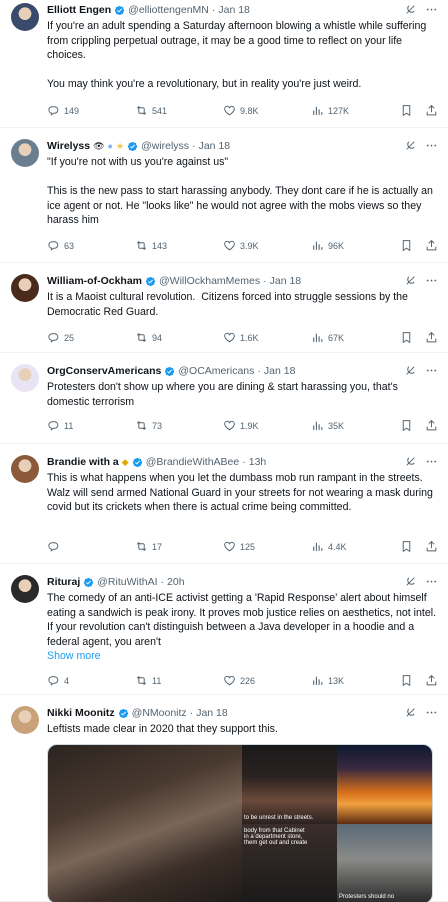  Describe the element at coordinates (337, 547) in the screenshot. I see `views-button-count: 4.4K` at that location.